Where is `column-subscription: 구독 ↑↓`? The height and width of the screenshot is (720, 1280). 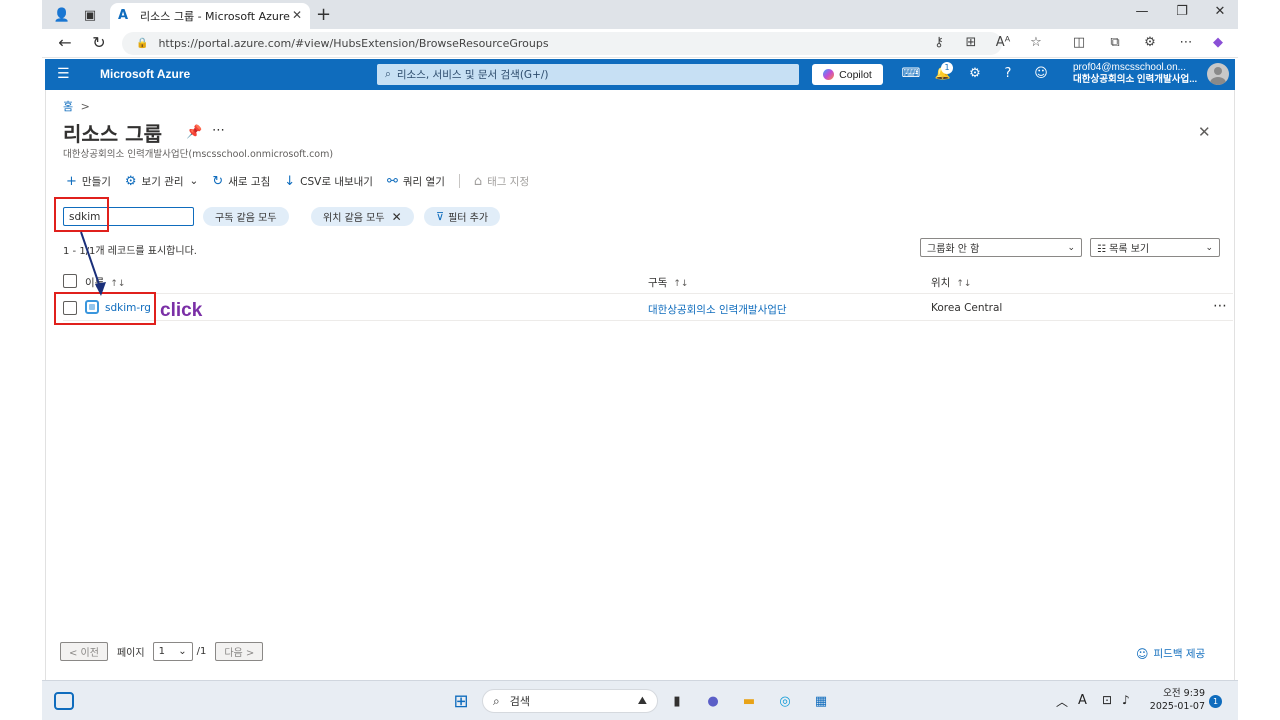 column-subscription: 구독 ↑↓ is located at coordinates (668, 282).